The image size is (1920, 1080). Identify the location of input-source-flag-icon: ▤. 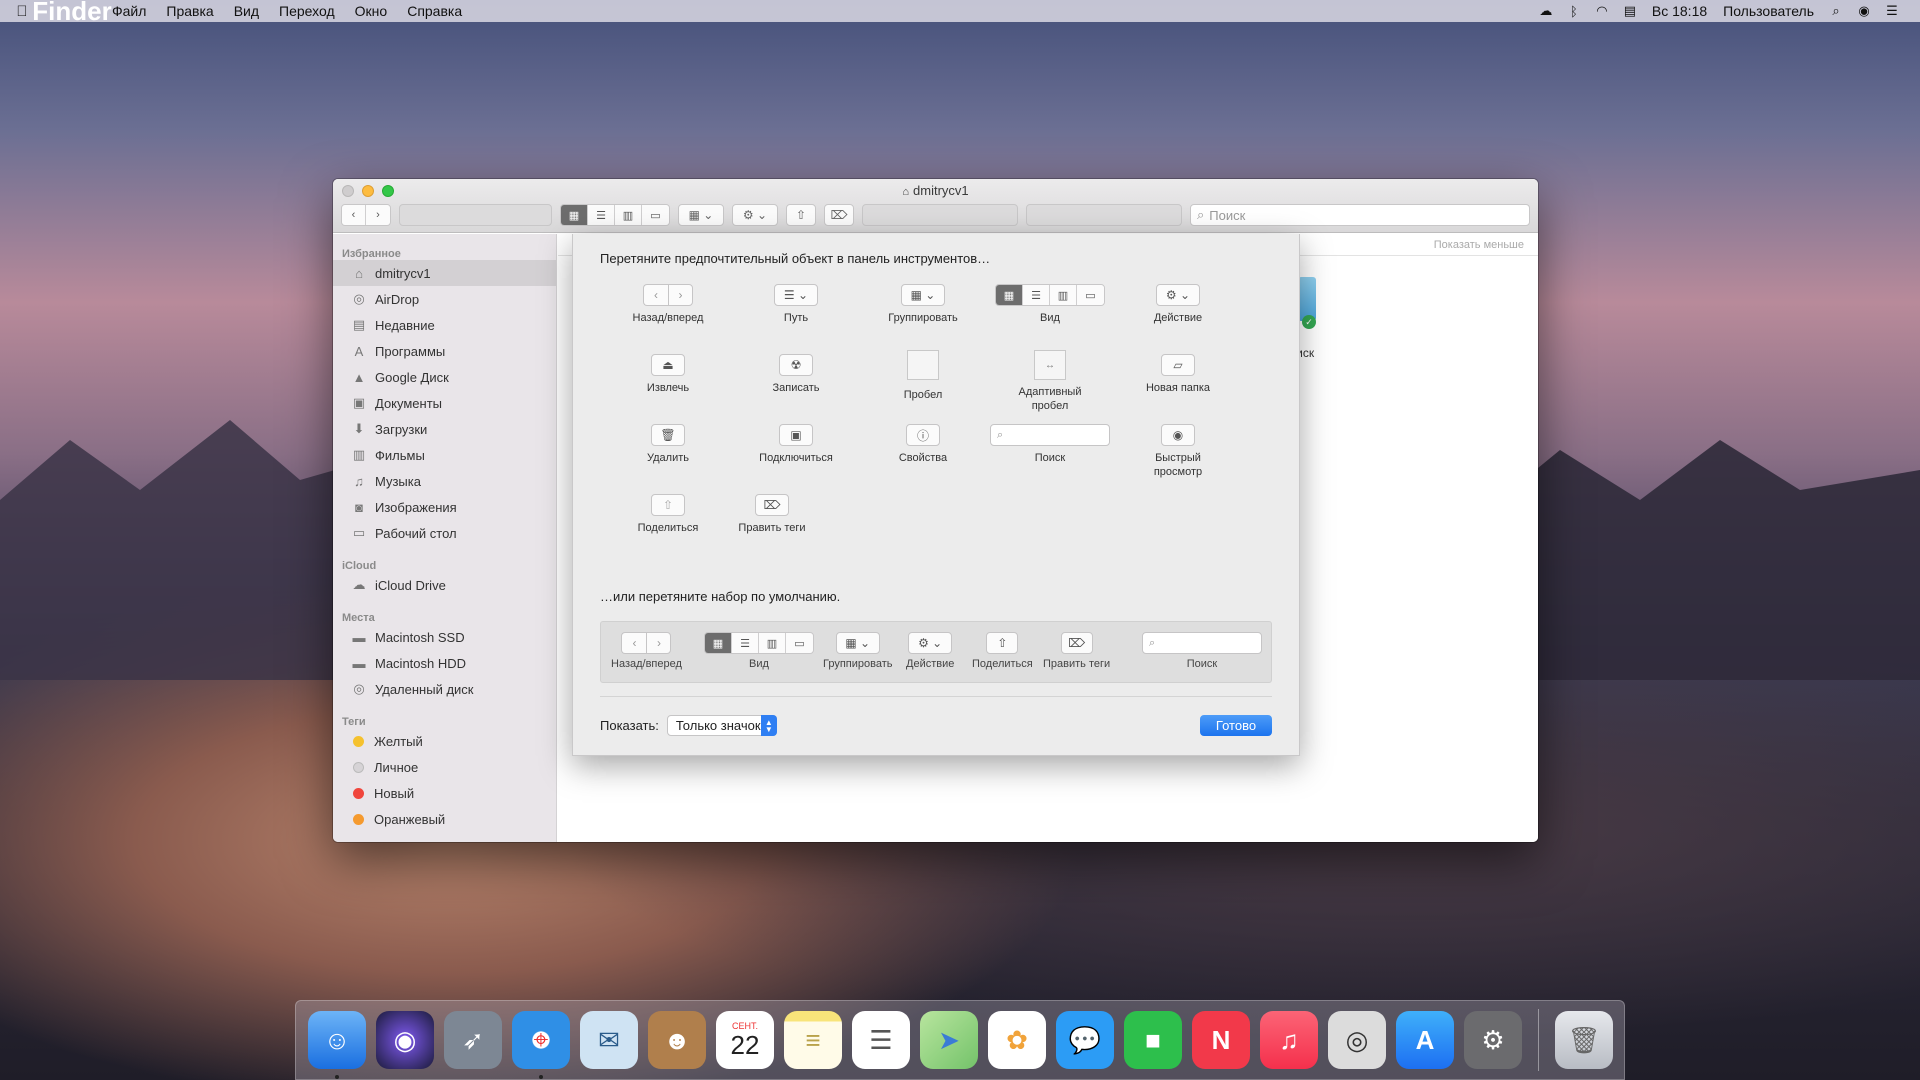
(1630, 11).